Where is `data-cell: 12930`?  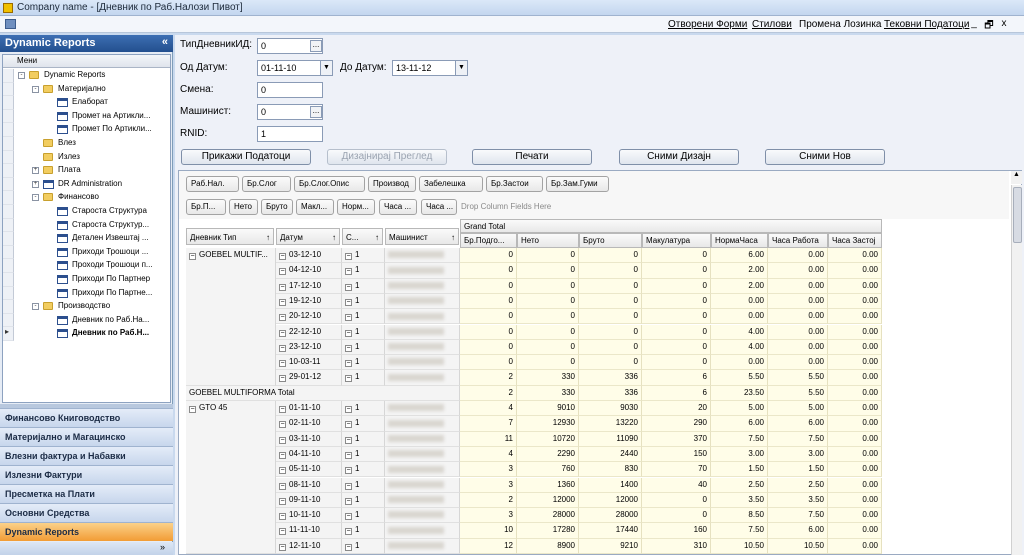 data-cell: 12930 is located at coordinates (548, 424).